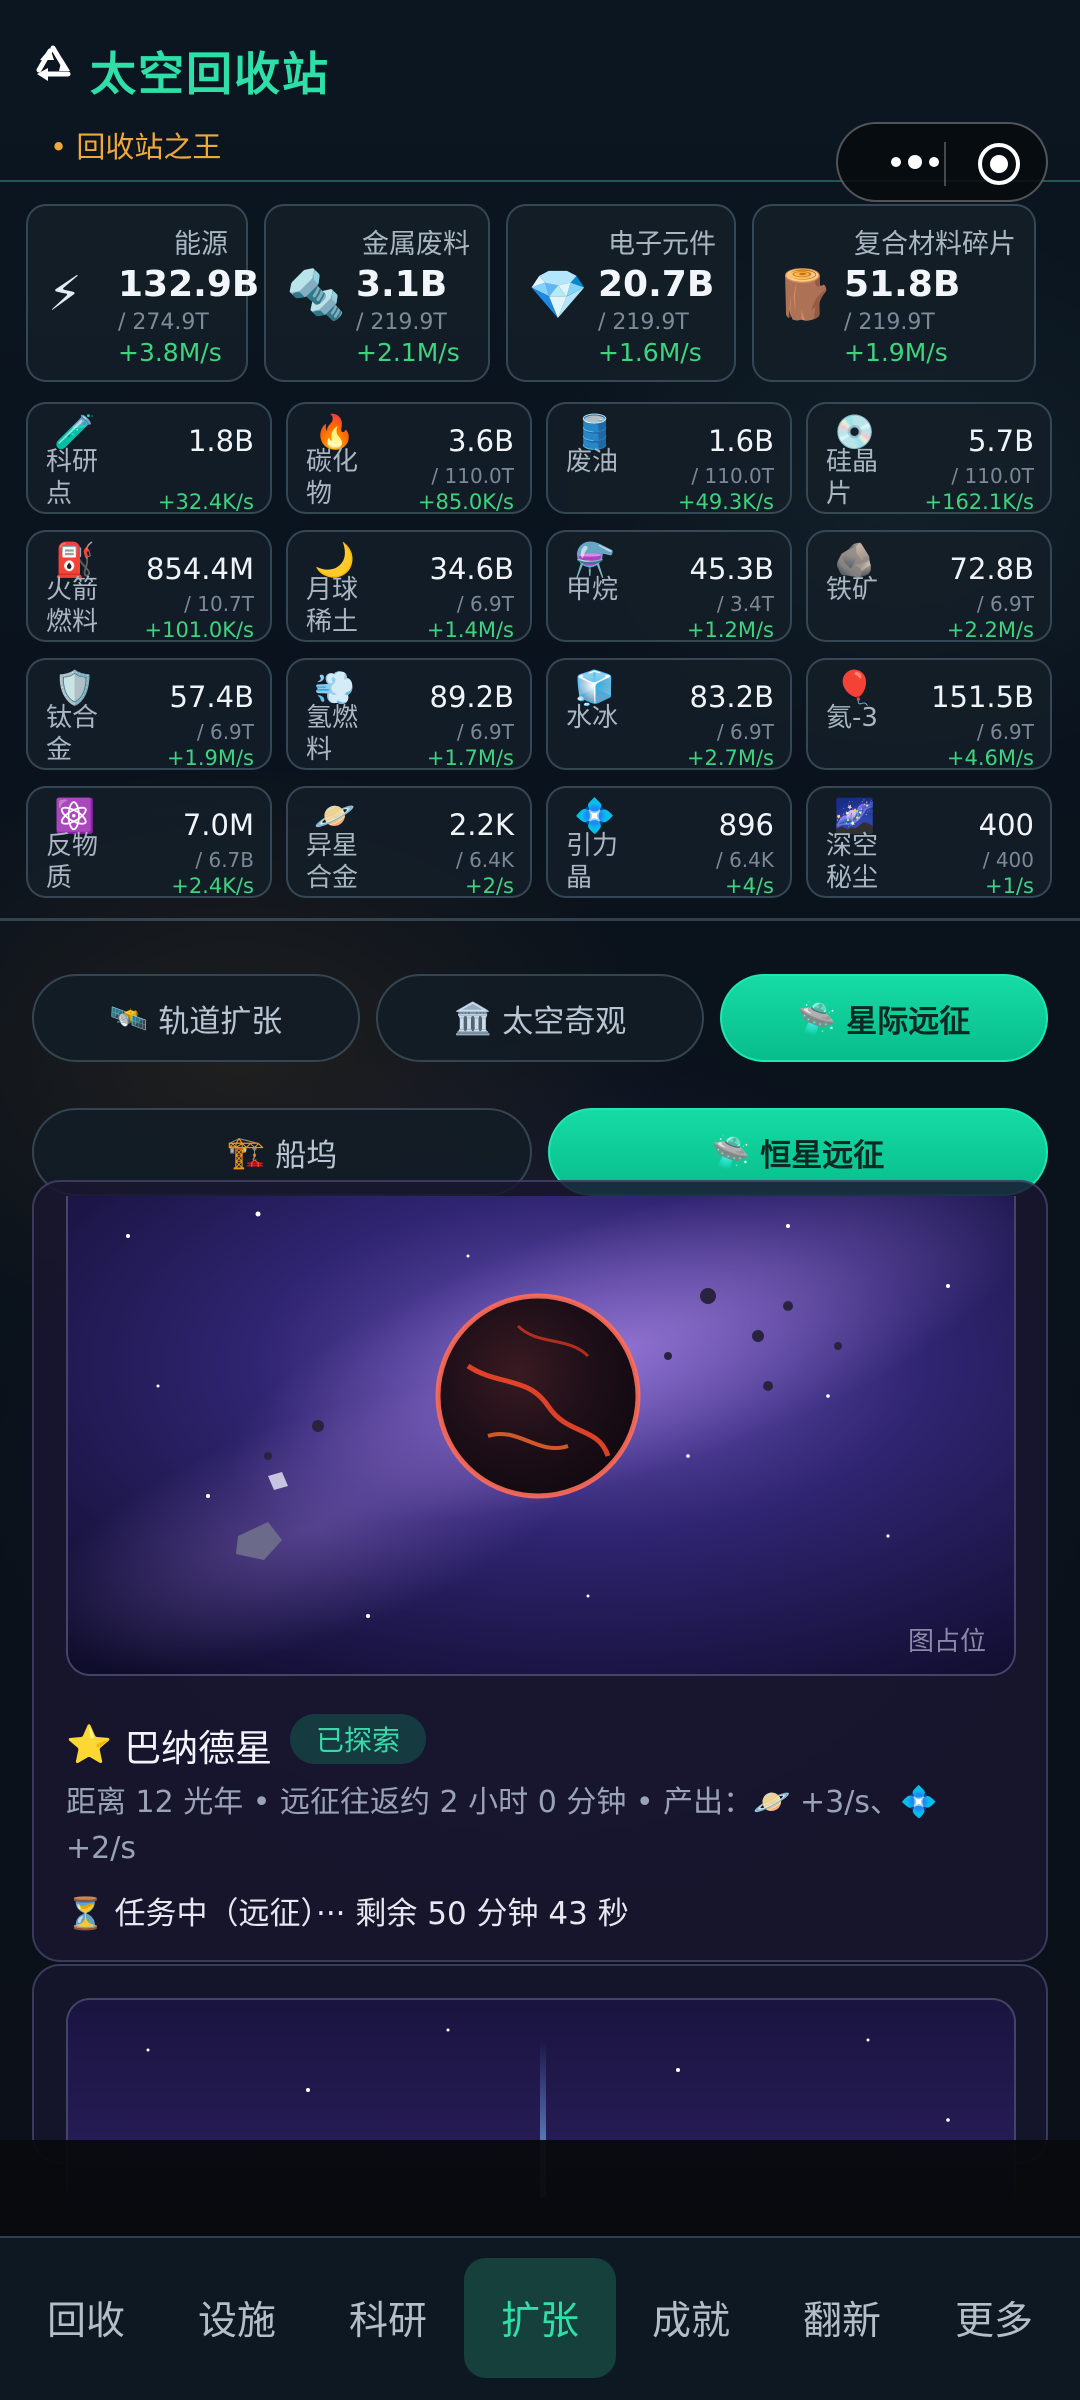 This screenshot has height=2400, width=1080. Describe the element at coordinates (163, 322) in the screenshot. I see `resource-capacity: / 274.9T` at that location.